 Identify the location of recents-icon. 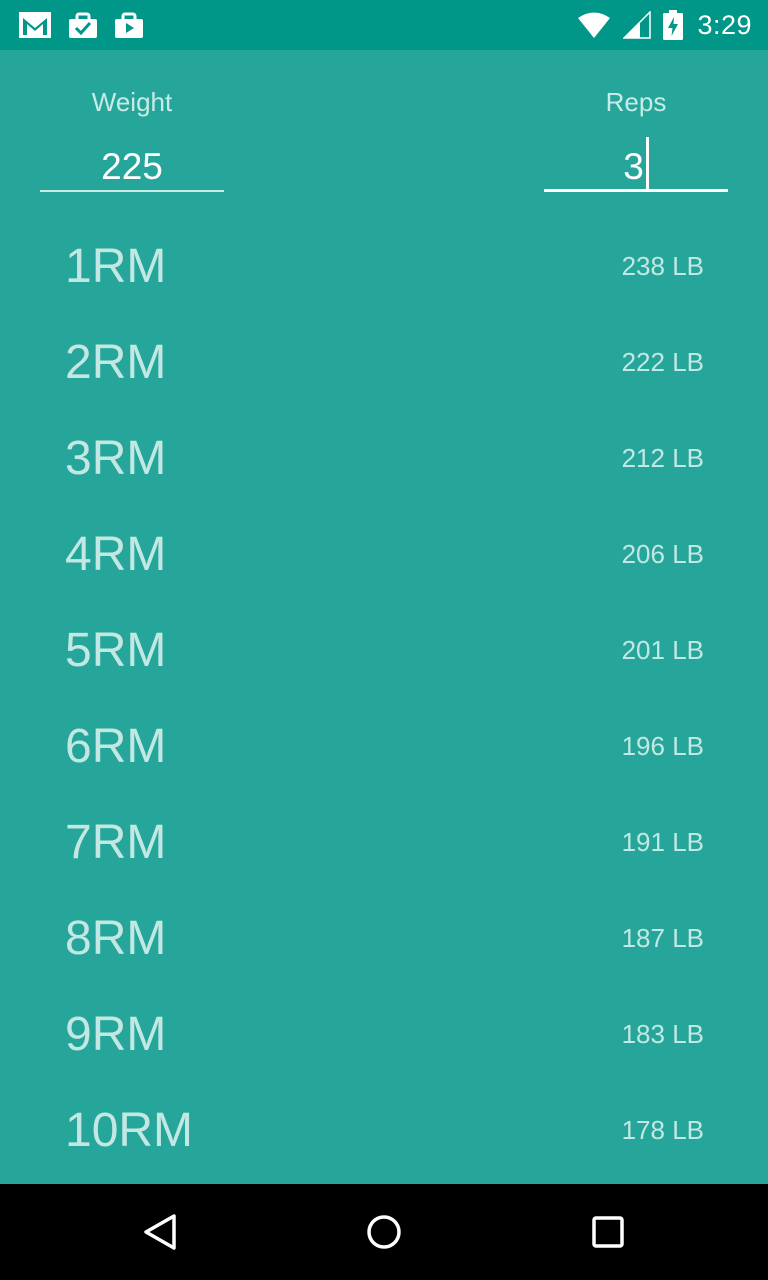
(608, 1232).